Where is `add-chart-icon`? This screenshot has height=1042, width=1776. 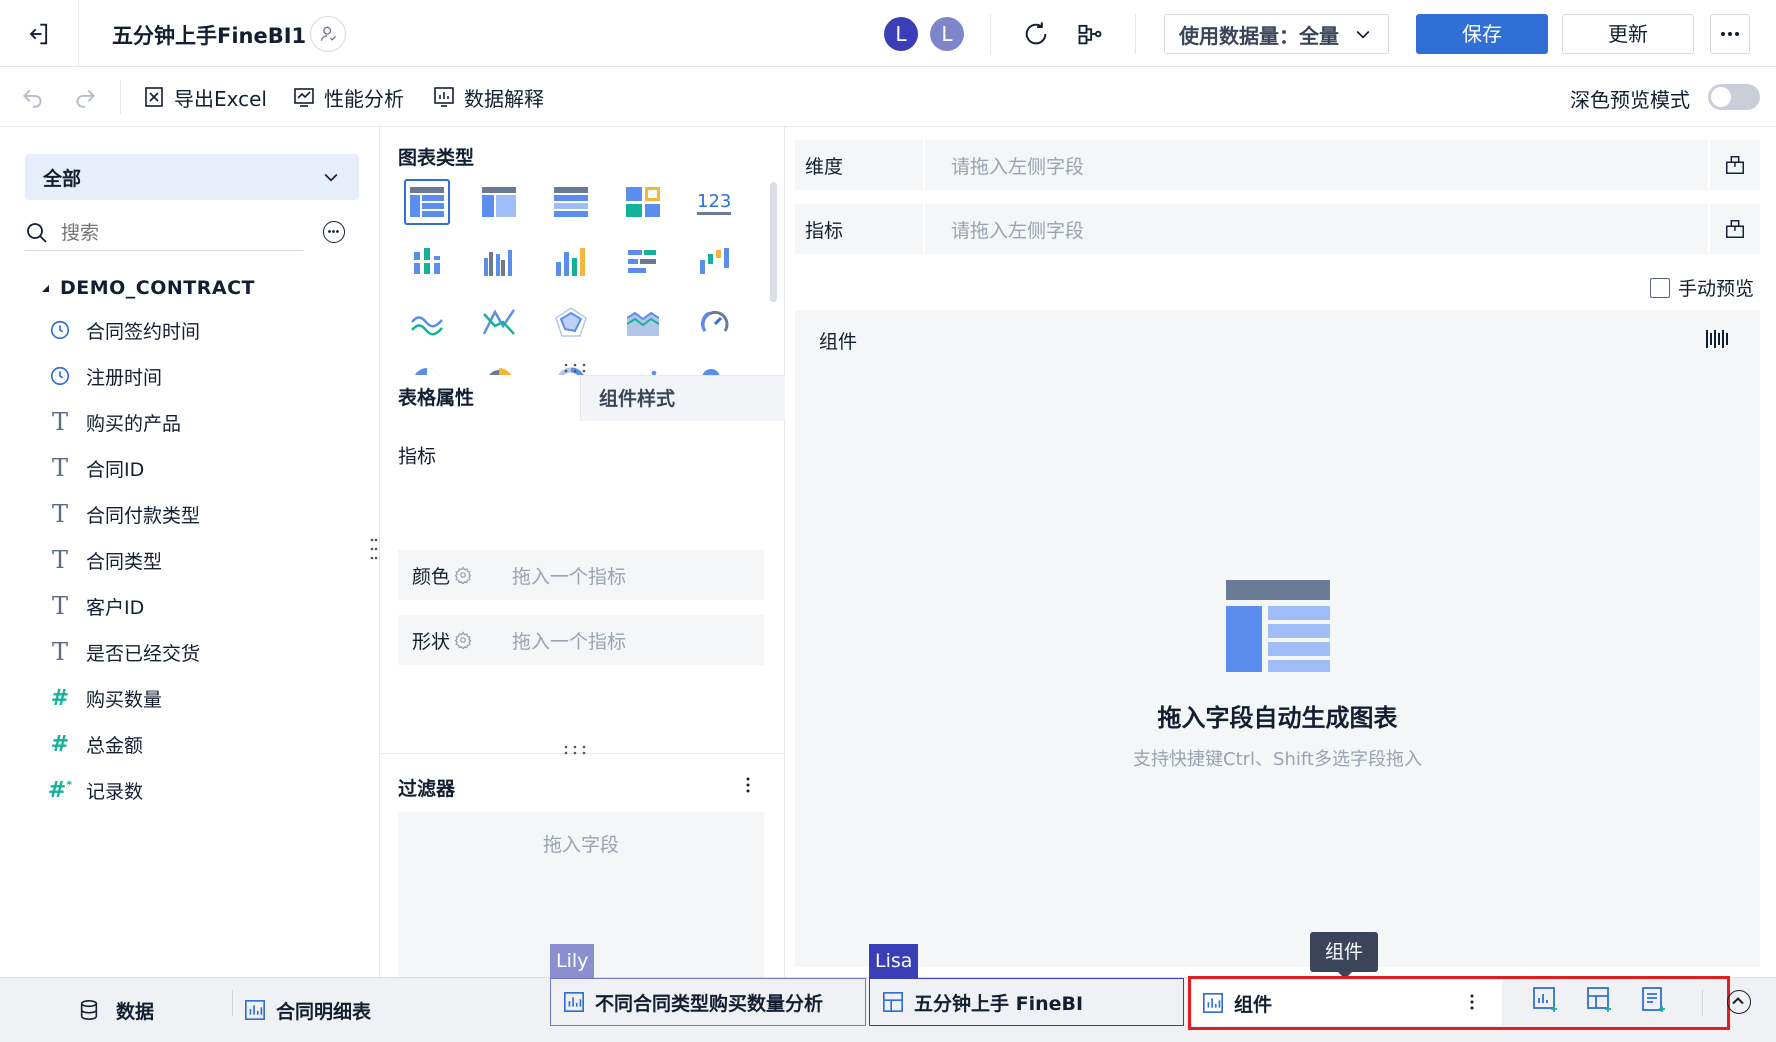 add-chart-icon is located at coordinates (1545, 999).